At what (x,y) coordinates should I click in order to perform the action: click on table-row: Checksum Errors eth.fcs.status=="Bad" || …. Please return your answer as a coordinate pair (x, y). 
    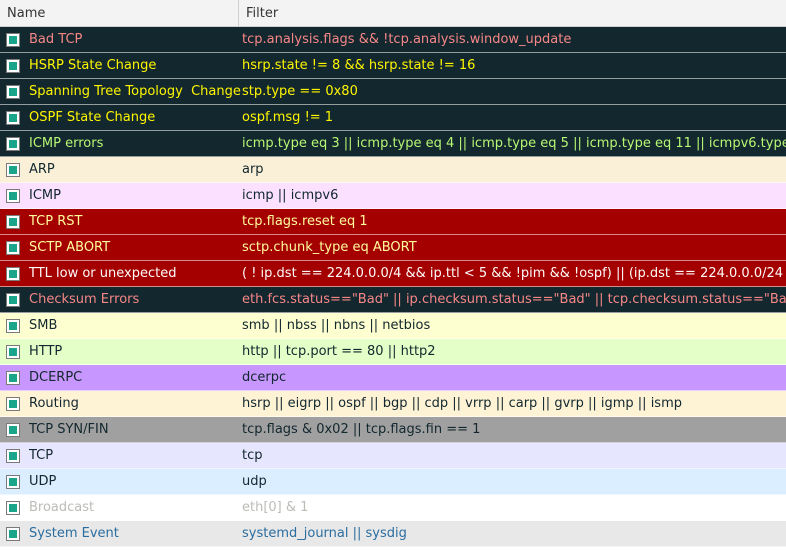
    Looking at the image, I should click on (393, 300).